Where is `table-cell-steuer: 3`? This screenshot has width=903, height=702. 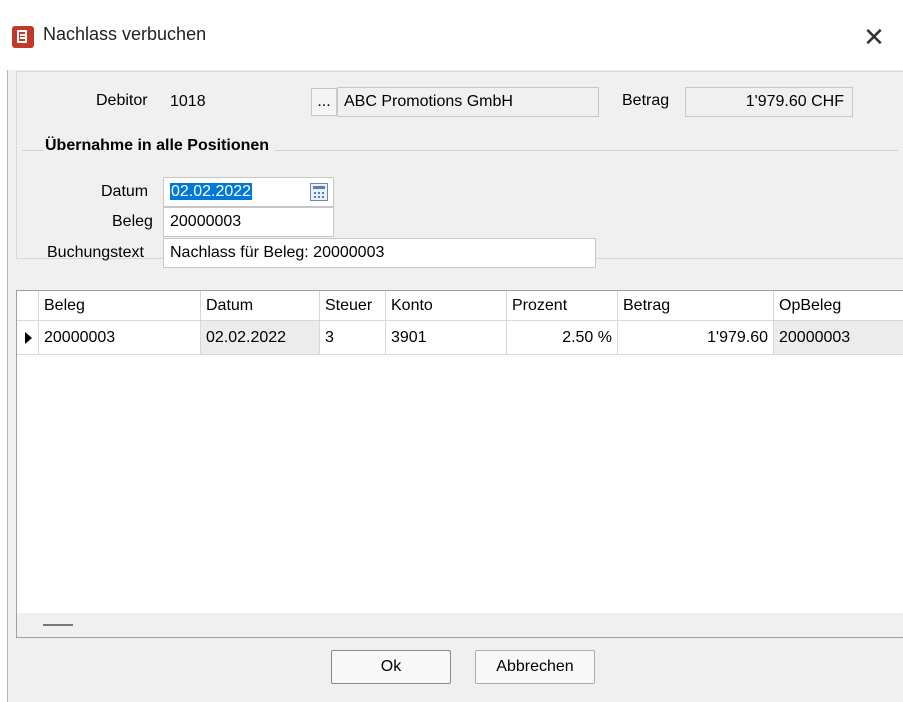
table-cell-steuer: 3 is located at coordinates (353, 338).